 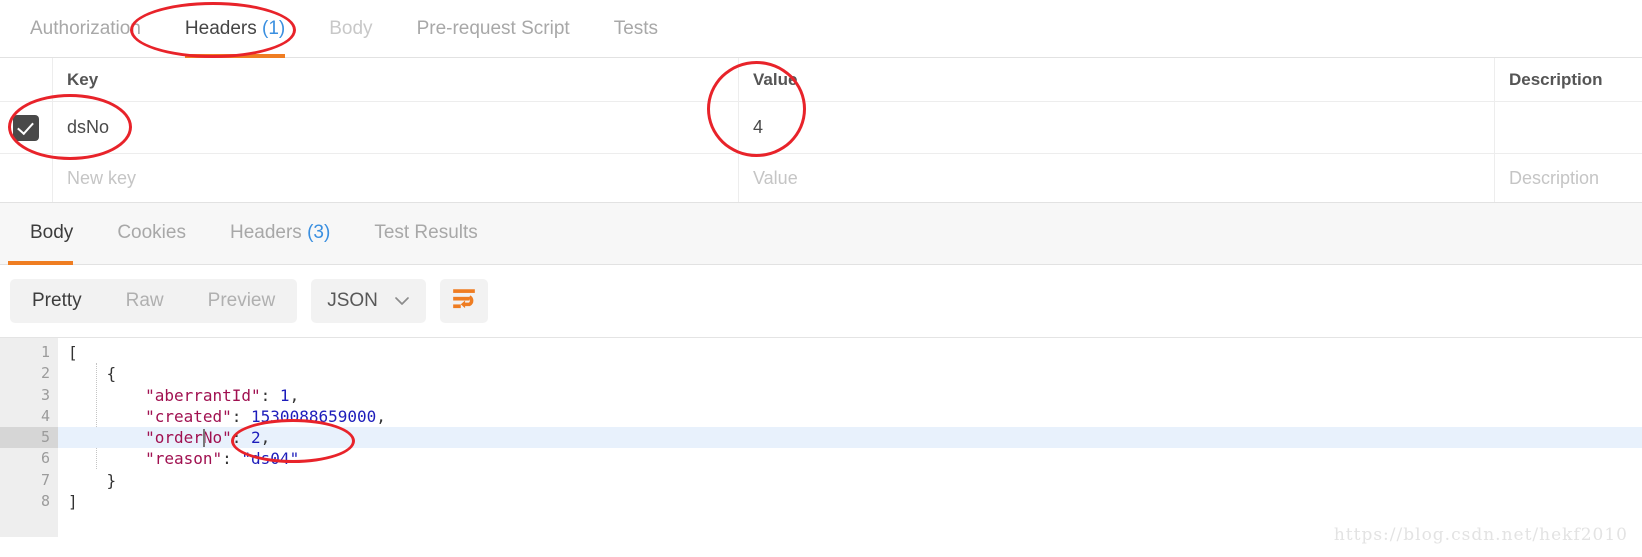 I want to click on tab-response-headers-label: Headers, so click(x=265, y=232).